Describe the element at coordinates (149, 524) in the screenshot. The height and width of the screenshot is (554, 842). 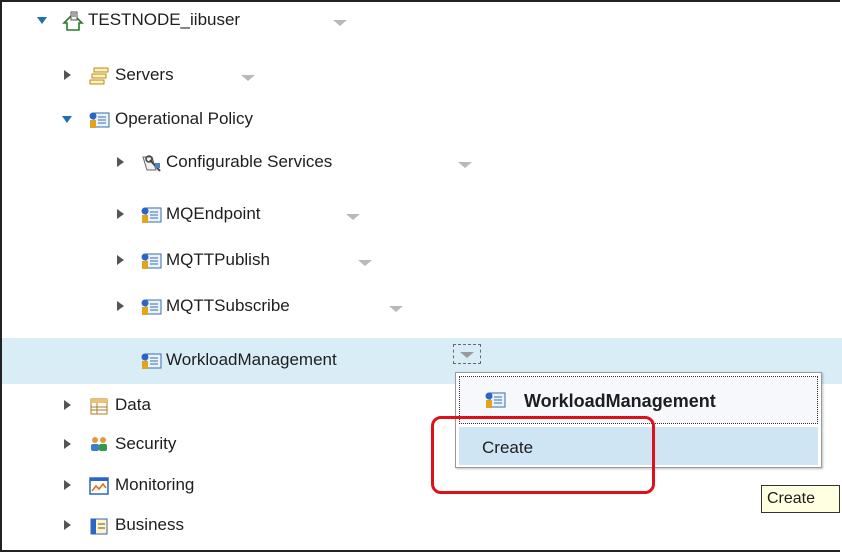
I see `tree-node-label: Business` at that location.